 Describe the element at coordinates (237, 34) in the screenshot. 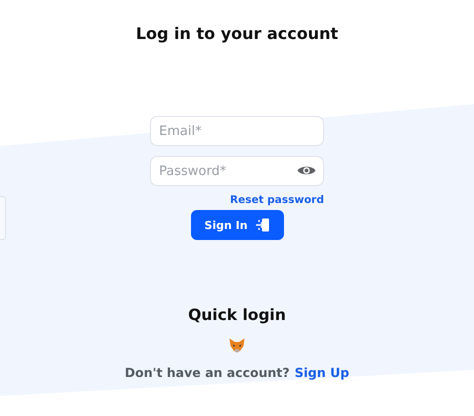

I see `page-title: Log in to your account` at that location.